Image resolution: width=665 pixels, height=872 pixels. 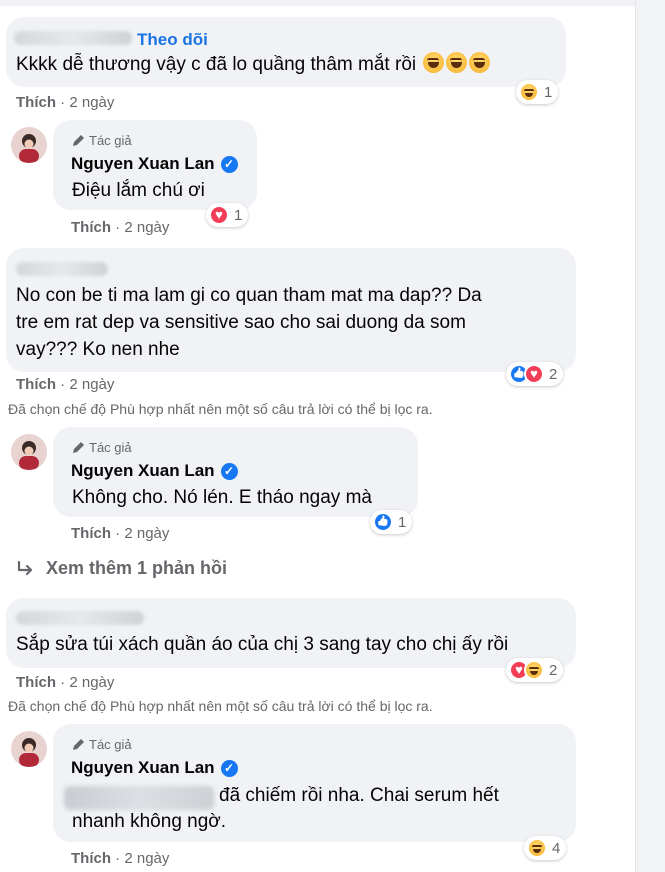 I want to click on like-icon, so click(x=383, y=522).